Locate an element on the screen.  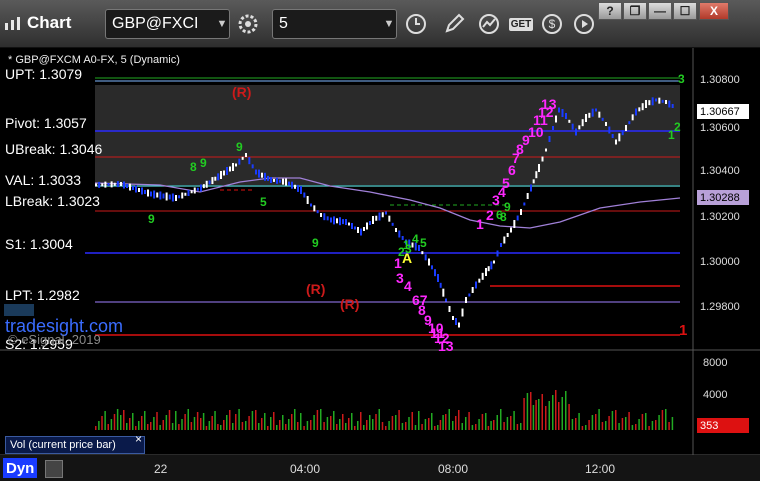
studies-button is located at coordinates (489, 24).